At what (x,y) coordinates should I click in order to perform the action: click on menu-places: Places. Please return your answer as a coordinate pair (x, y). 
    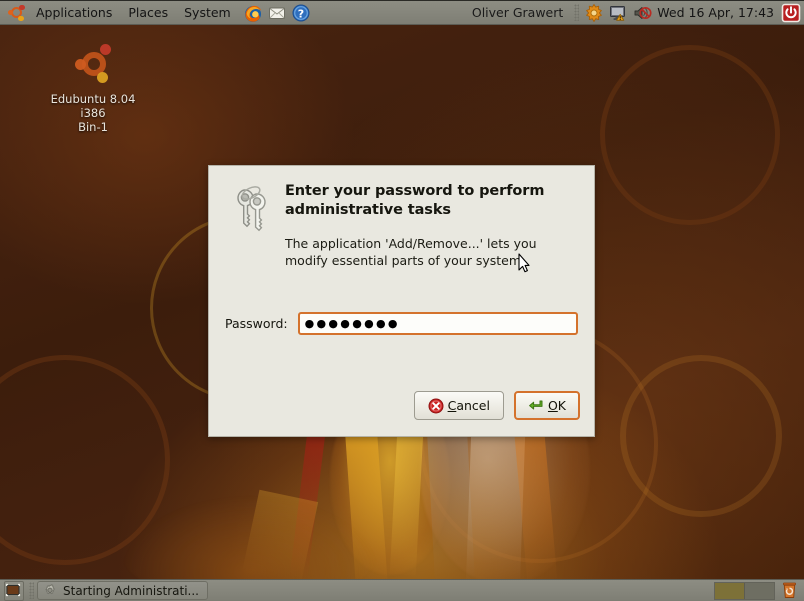
    Looking at the image, I should click on (148, 13).